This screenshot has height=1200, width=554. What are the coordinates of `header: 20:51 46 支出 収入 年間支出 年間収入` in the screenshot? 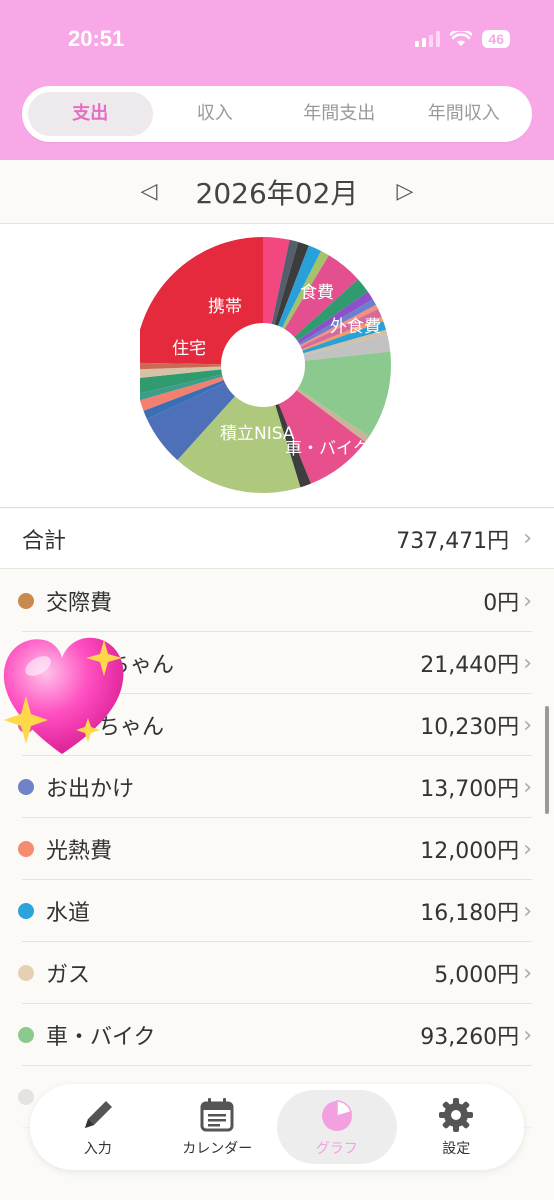 It's located at (277, 80).